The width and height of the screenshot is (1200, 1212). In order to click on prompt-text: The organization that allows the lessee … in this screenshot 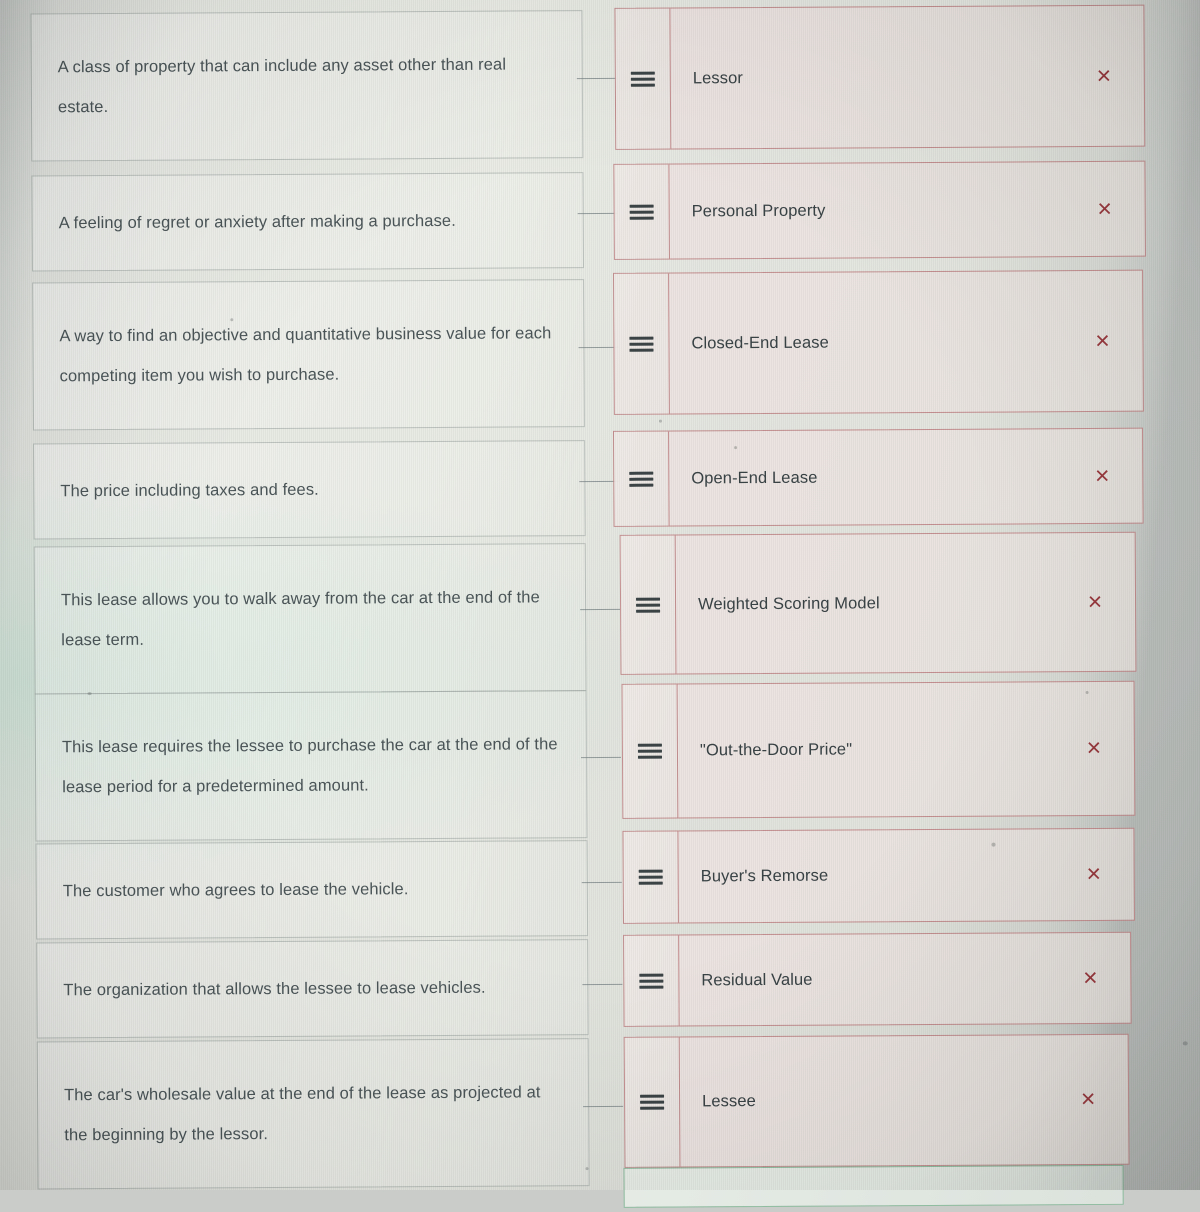, I will do `click(312, 988)`.